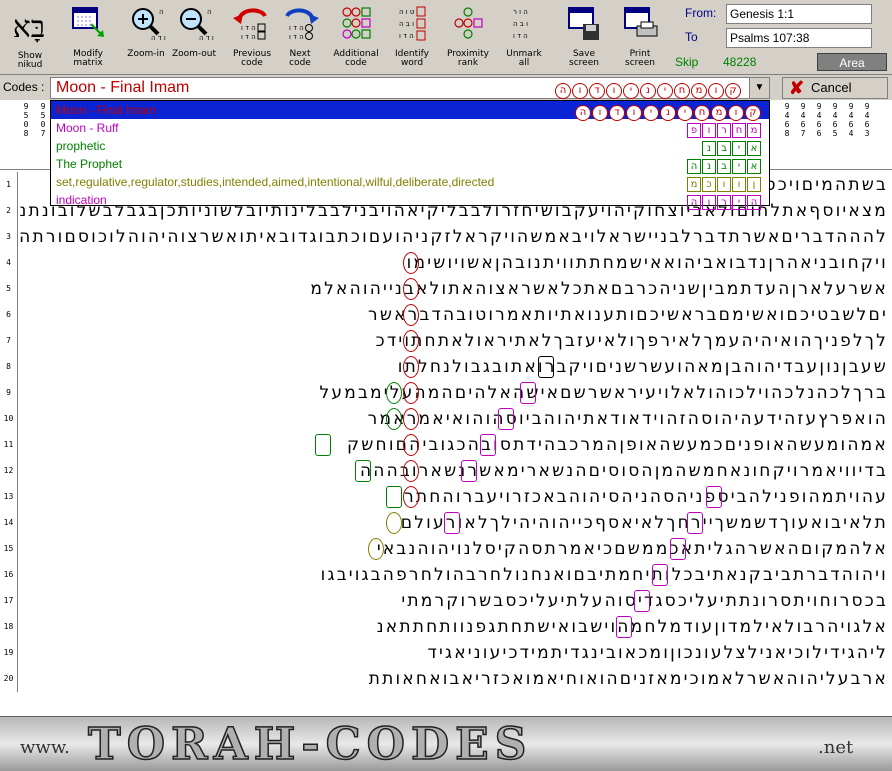 This screenshot has height=771, width=892. Describe the element at coordinates (410, 164) in the screenshot. I see `dropdown-option: The Prophet הנביא` at that location.